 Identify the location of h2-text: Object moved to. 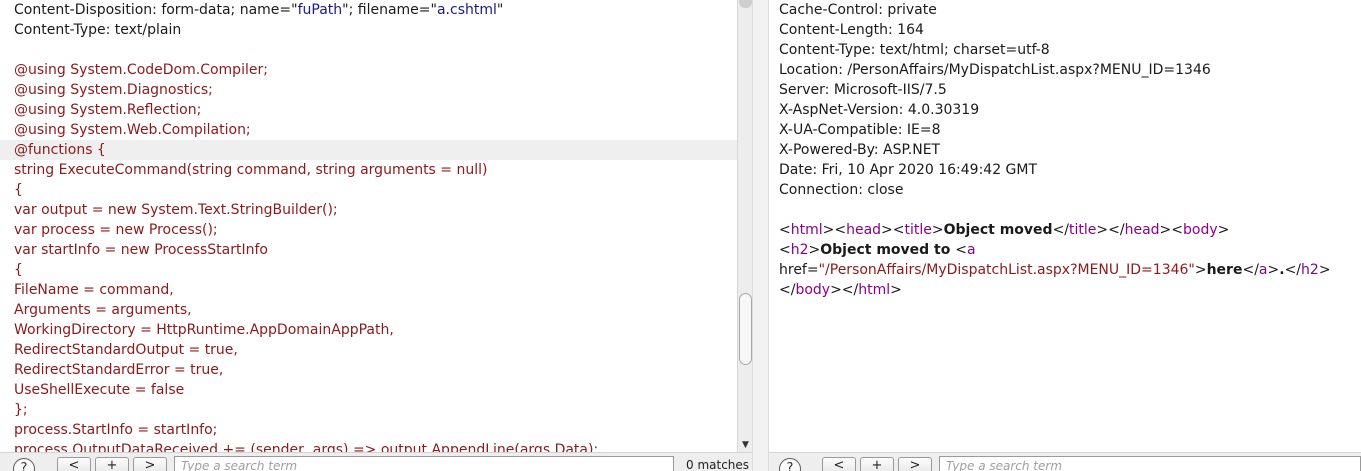
(888, 250).